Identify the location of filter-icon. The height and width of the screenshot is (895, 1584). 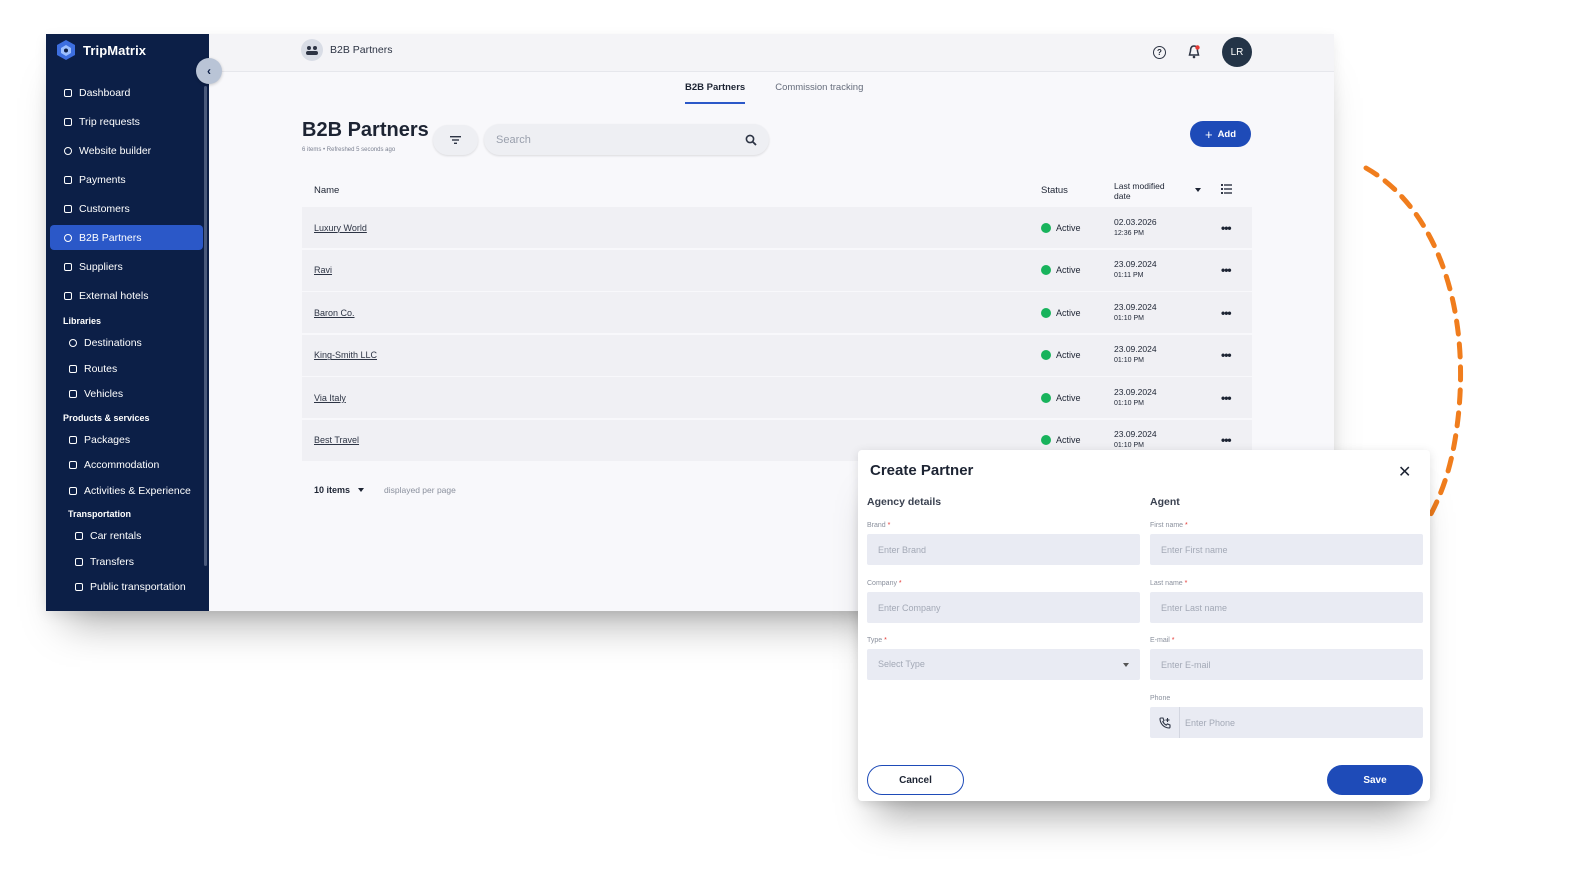
(455, 140).